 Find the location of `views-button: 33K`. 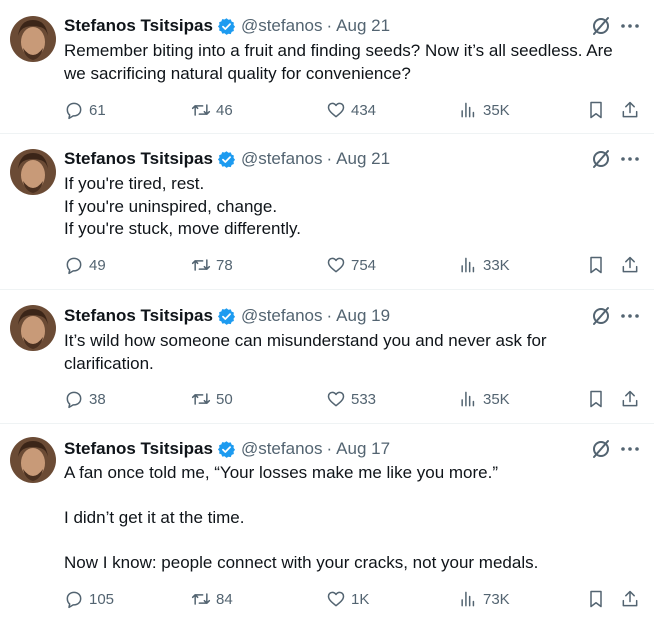

views-button: 33K is located at coordinates (484, 265).